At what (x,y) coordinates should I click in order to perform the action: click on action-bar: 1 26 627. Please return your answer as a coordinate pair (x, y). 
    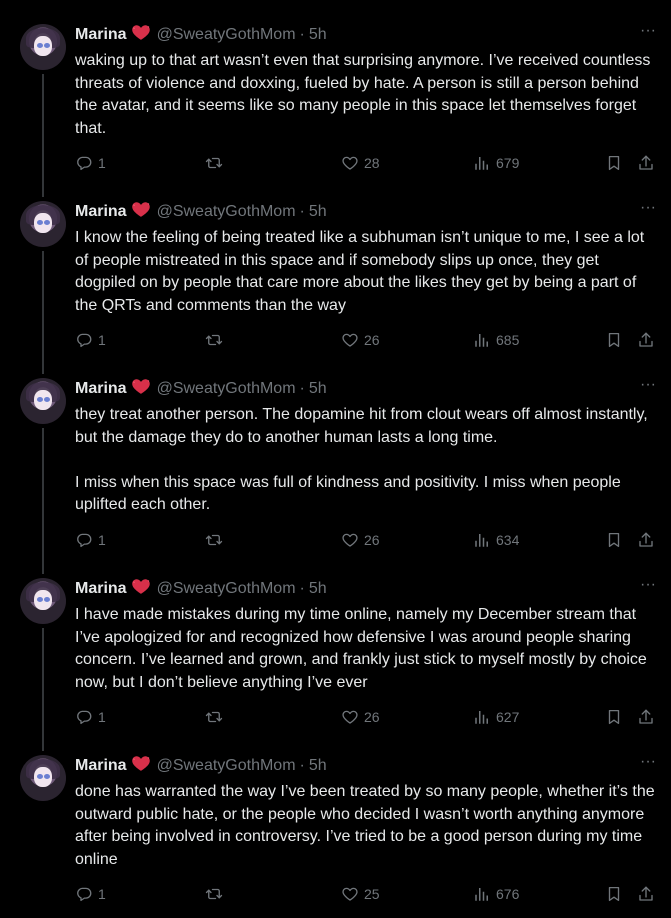
    Looking at the image, I should click on (370, 717).